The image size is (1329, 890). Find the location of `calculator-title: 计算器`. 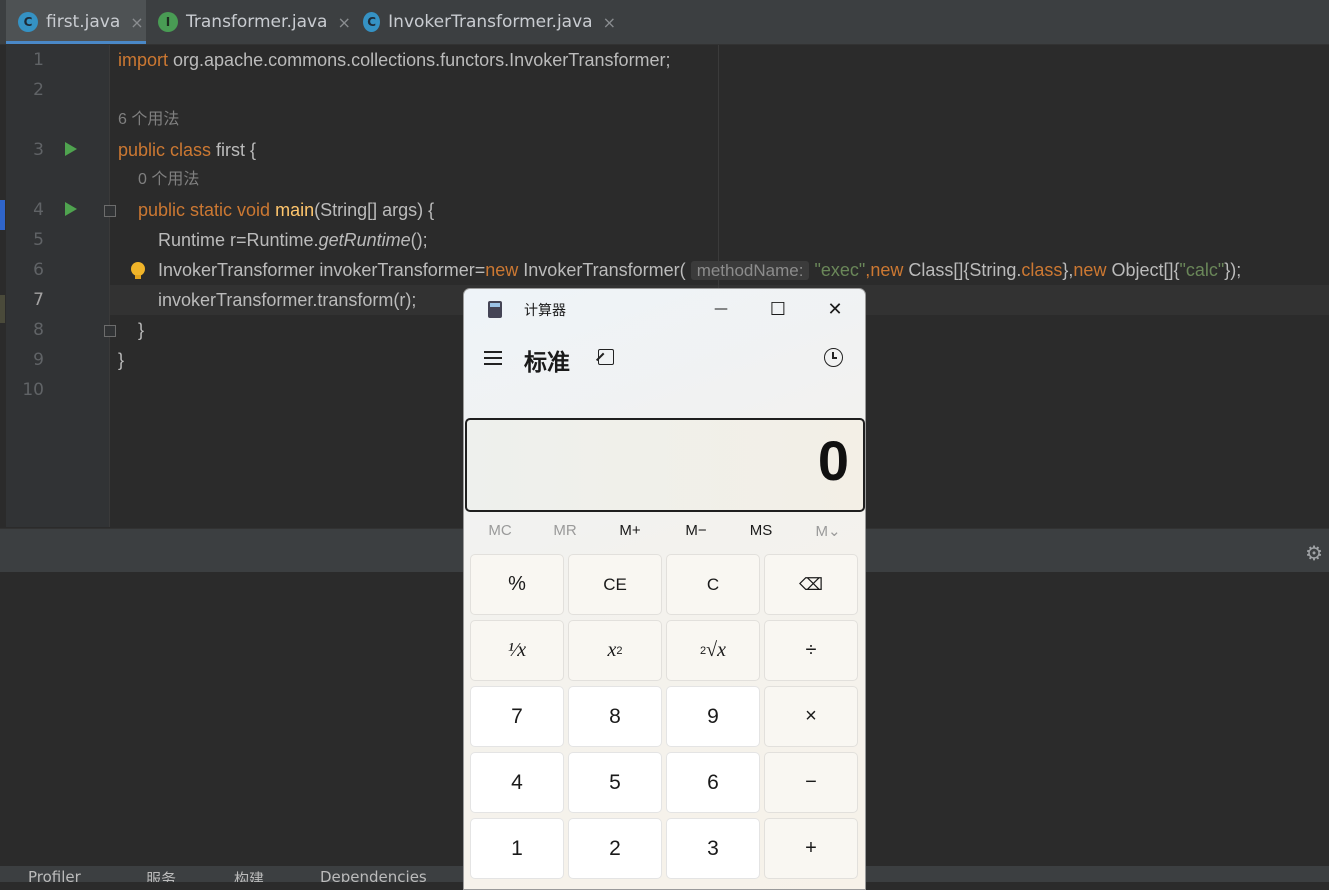

calculator-title: 计算器 is located at coordinates (545, 311).